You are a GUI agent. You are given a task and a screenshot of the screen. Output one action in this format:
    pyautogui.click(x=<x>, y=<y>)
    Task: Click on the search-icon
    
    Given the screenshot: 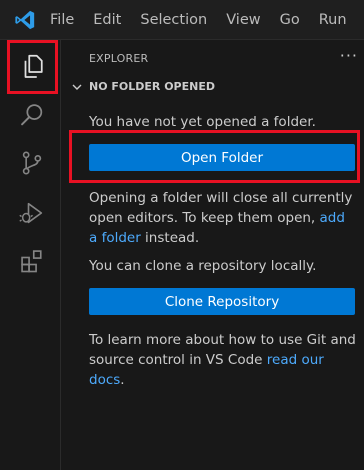 What is the action you would take?
    pyautogui.click(x=32, y=115)
    